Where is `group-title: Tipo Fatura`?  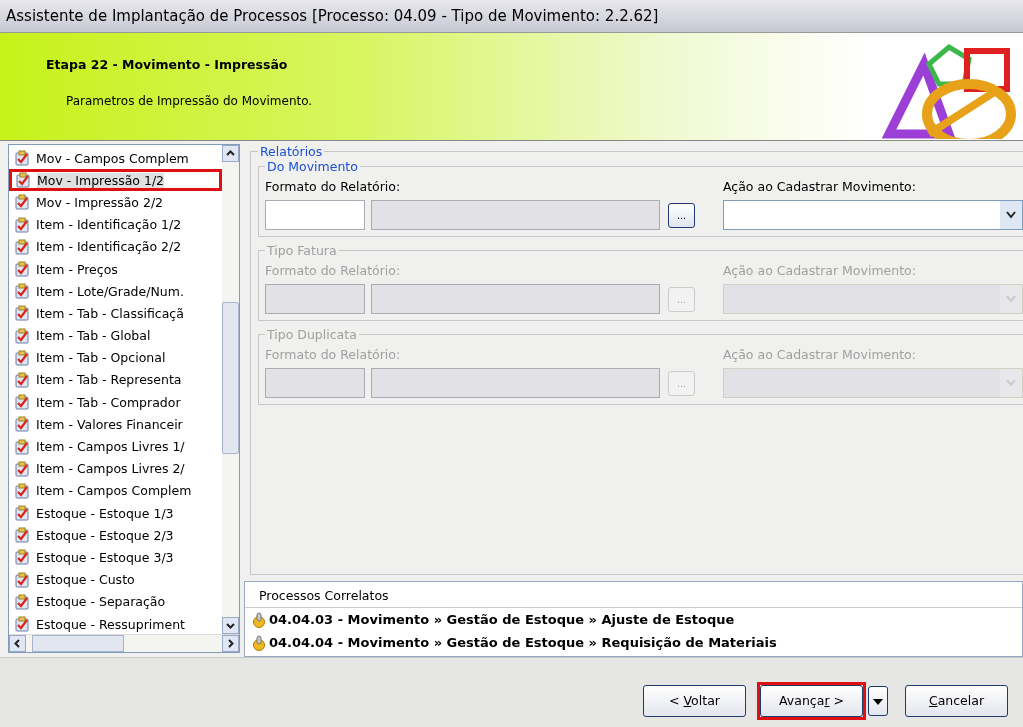 group-title: Tipo Fatura is located at coordinates (302, 250).